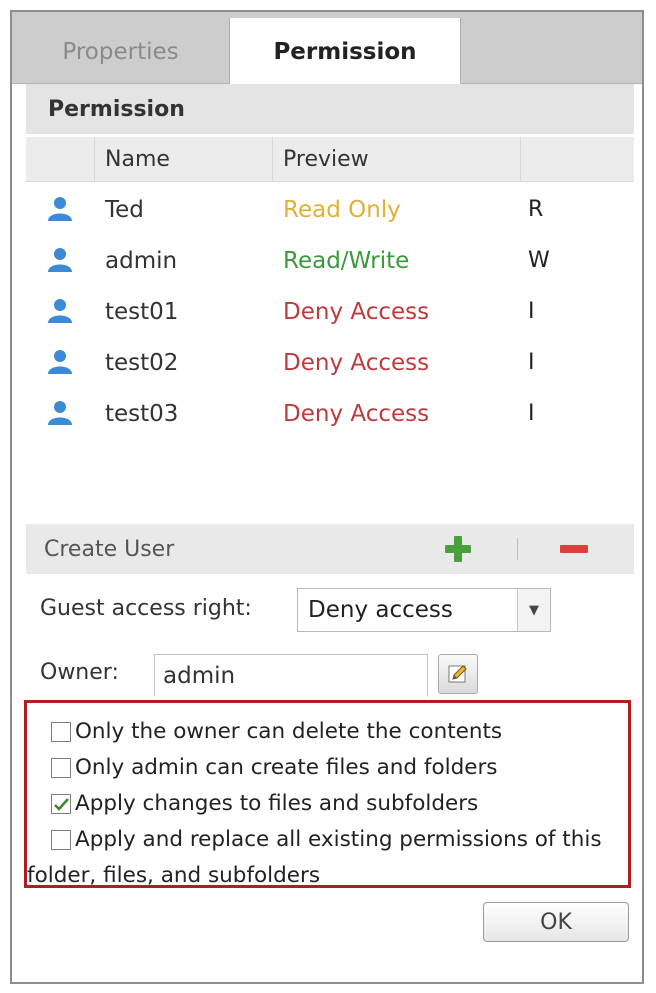  What do you see at coordinates (533, 610) in the screenshot?
I see `chevron-down-icon: ▼` at bounding box center [533, 610].